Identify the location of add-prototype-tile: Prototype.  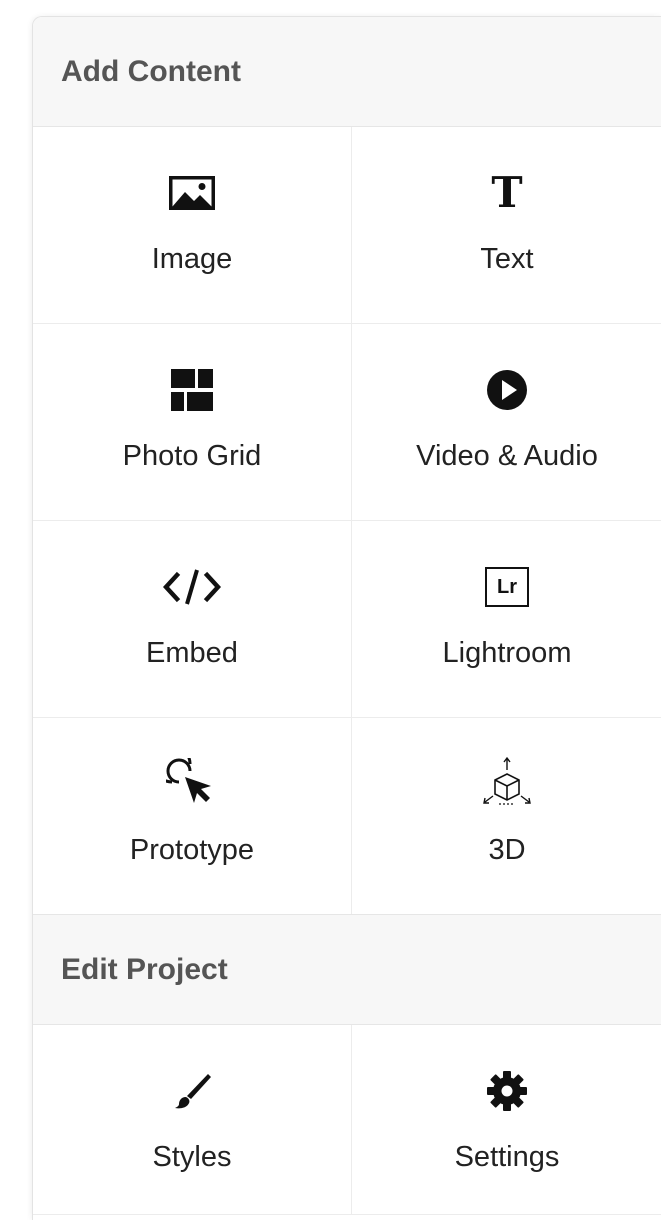
(192, 816).